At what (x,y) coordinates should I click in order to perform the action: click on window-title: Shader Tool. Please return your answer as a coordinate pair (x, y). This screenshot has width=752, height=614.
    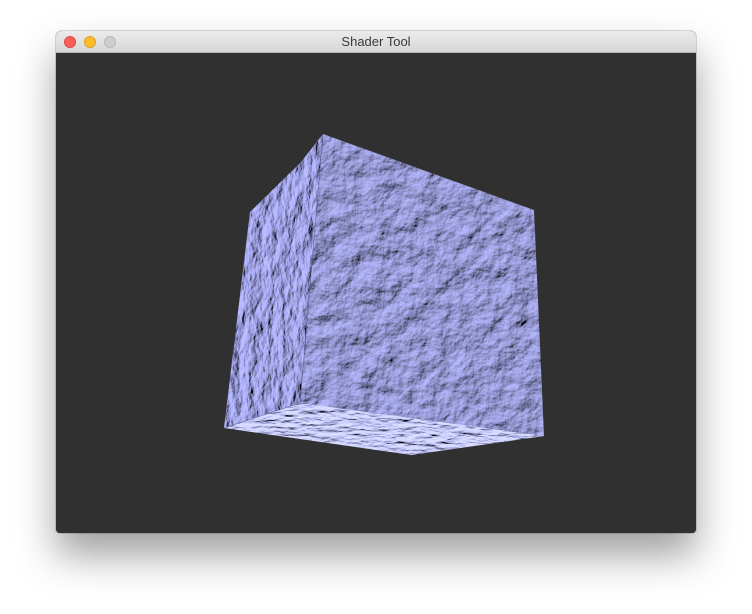
    Looking at the image, I should click on (376, 41).